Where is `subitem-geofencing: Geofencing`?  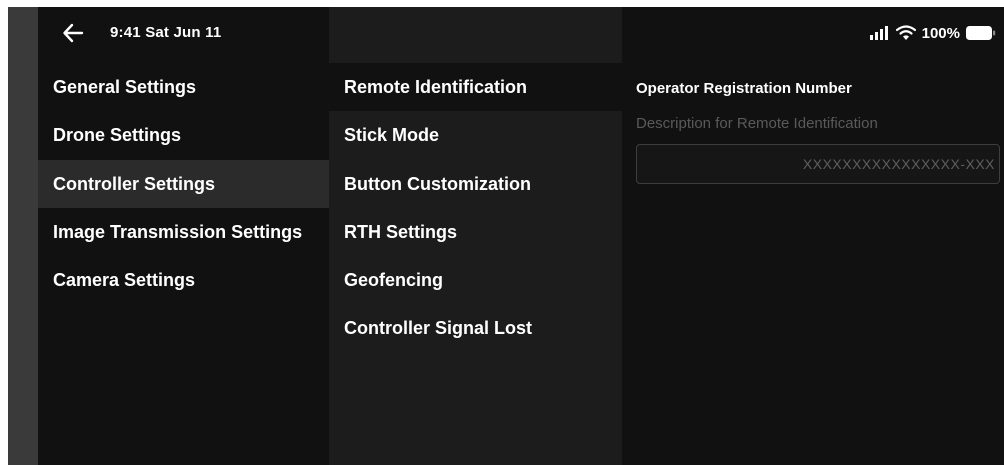 subitem-geofencing: Geofencing is located at coordinates (475, 280).